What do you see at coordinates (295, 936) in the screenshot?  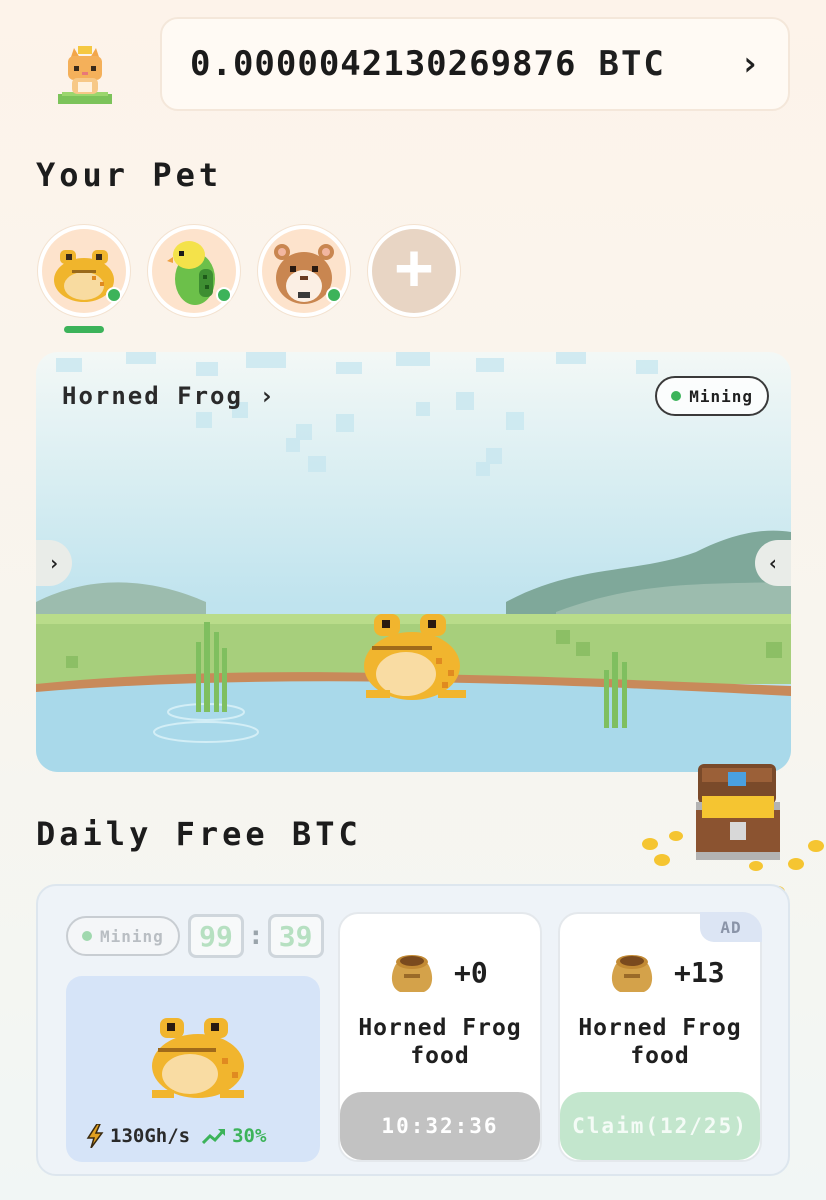 I see `timer-seconds: 39` at bounding box center [295, 936].